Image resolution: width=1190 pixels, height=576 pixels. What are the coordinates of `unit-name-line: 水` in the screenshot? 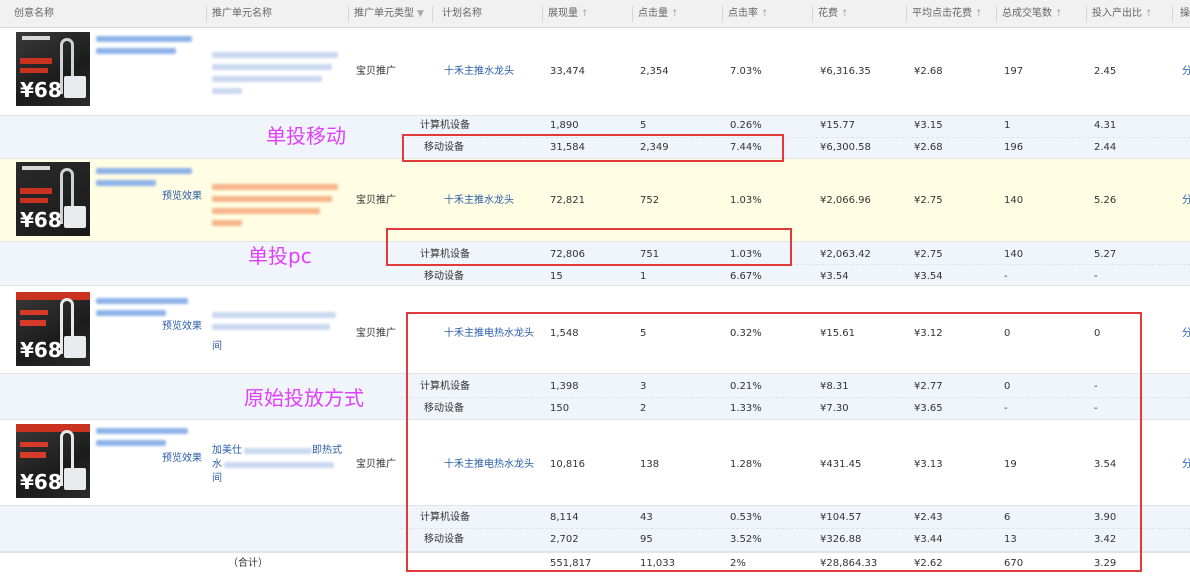 It's located at (217, 465).